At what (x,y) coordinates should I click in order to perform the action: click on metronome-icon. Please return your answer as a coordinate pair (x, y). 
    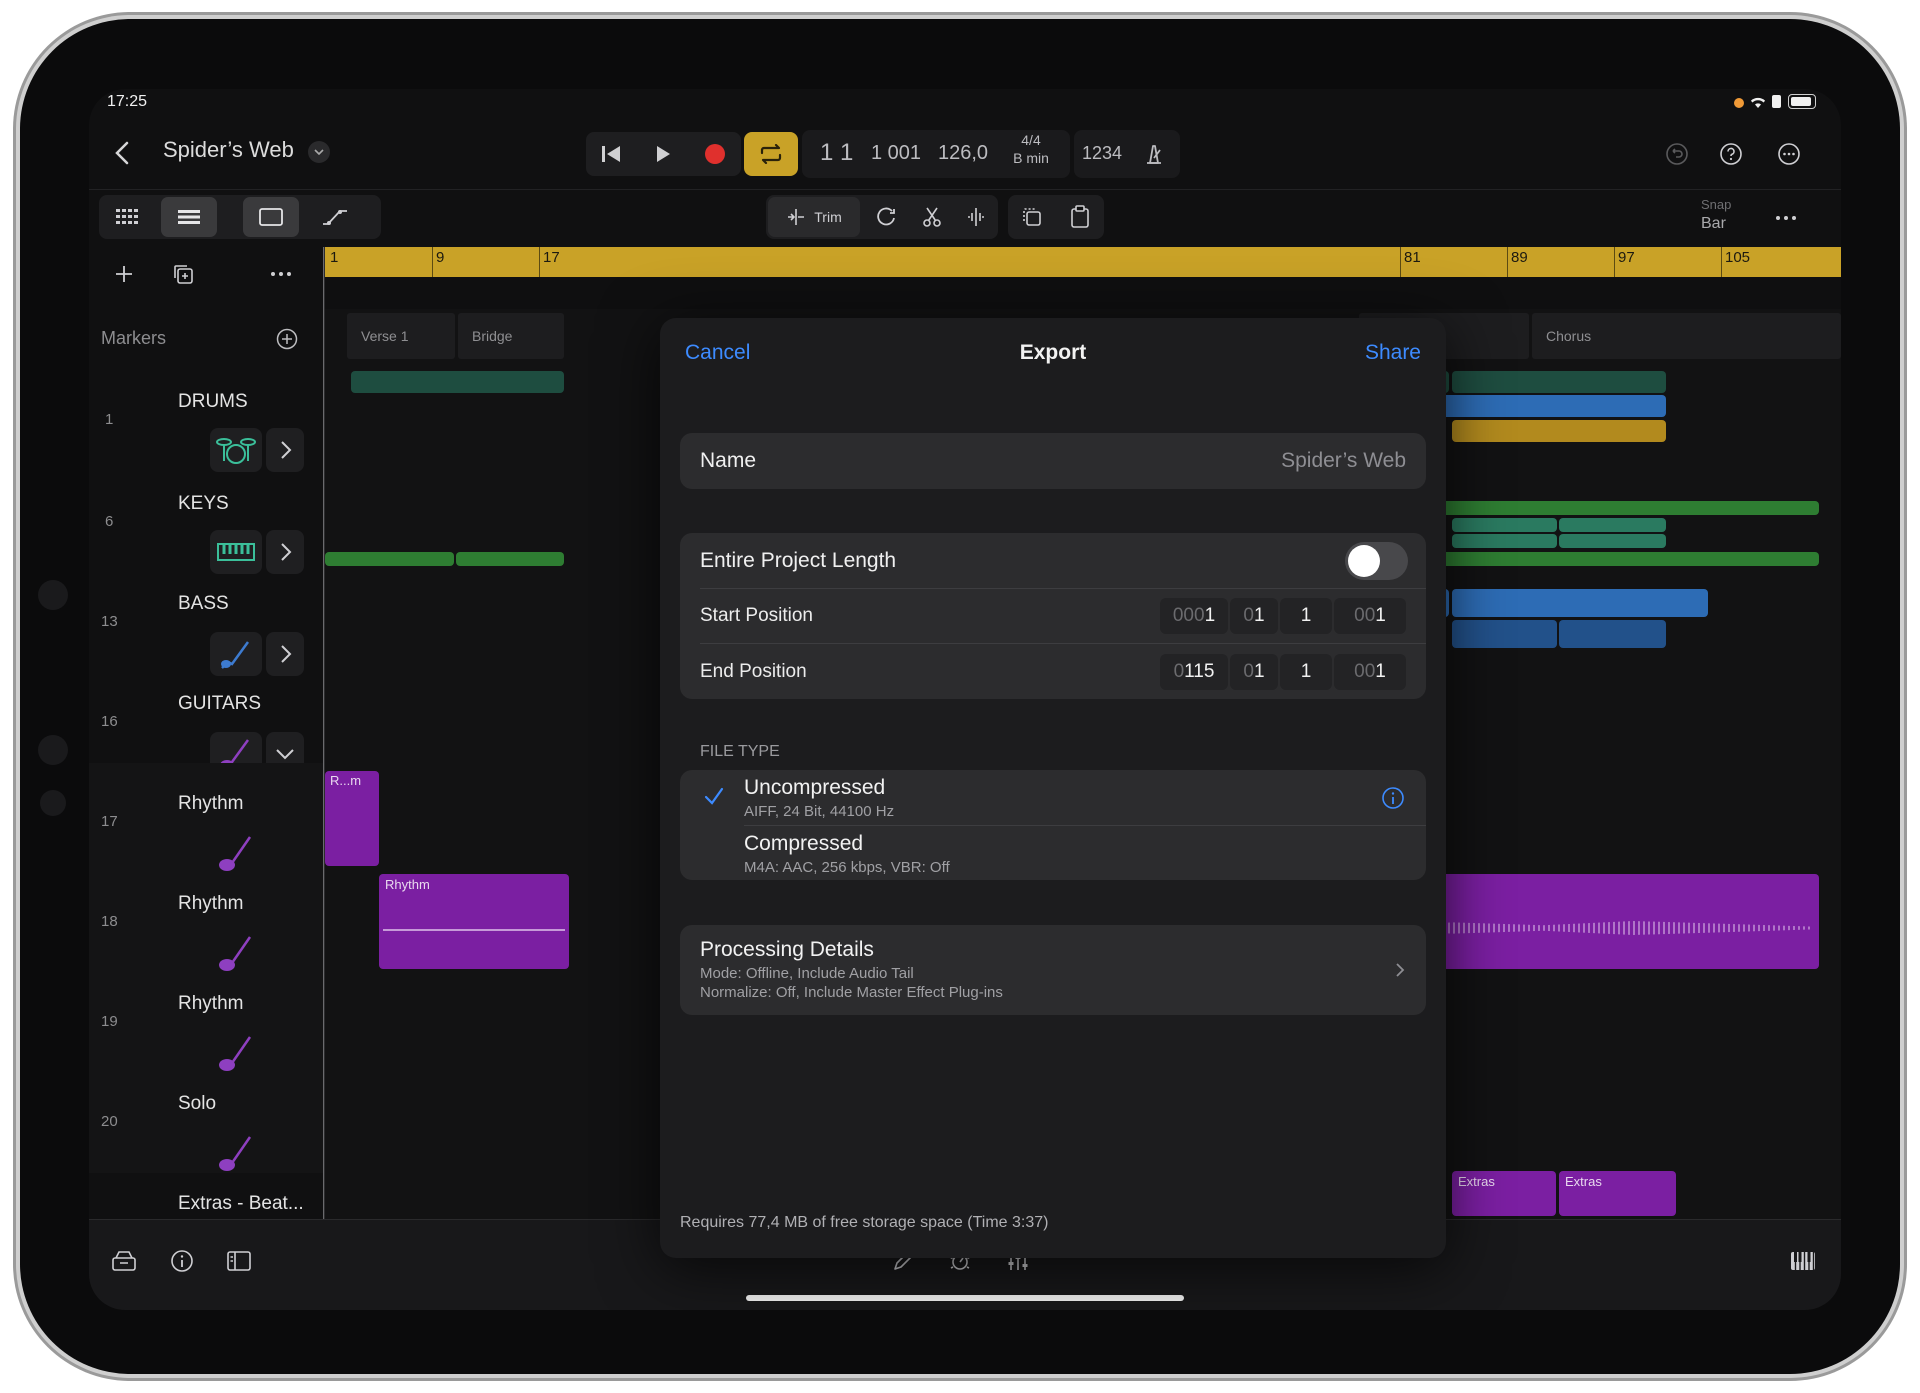
    Looking at the image, I should click on (1154, 154).